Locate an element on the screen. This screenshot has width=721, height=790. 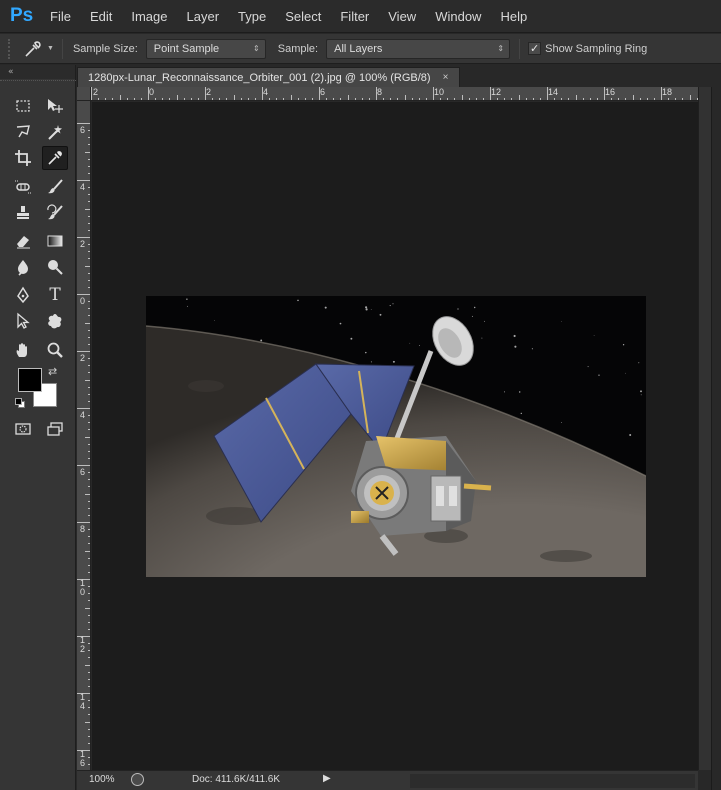
screen-mode-icon is located at coordinates (55, 429).